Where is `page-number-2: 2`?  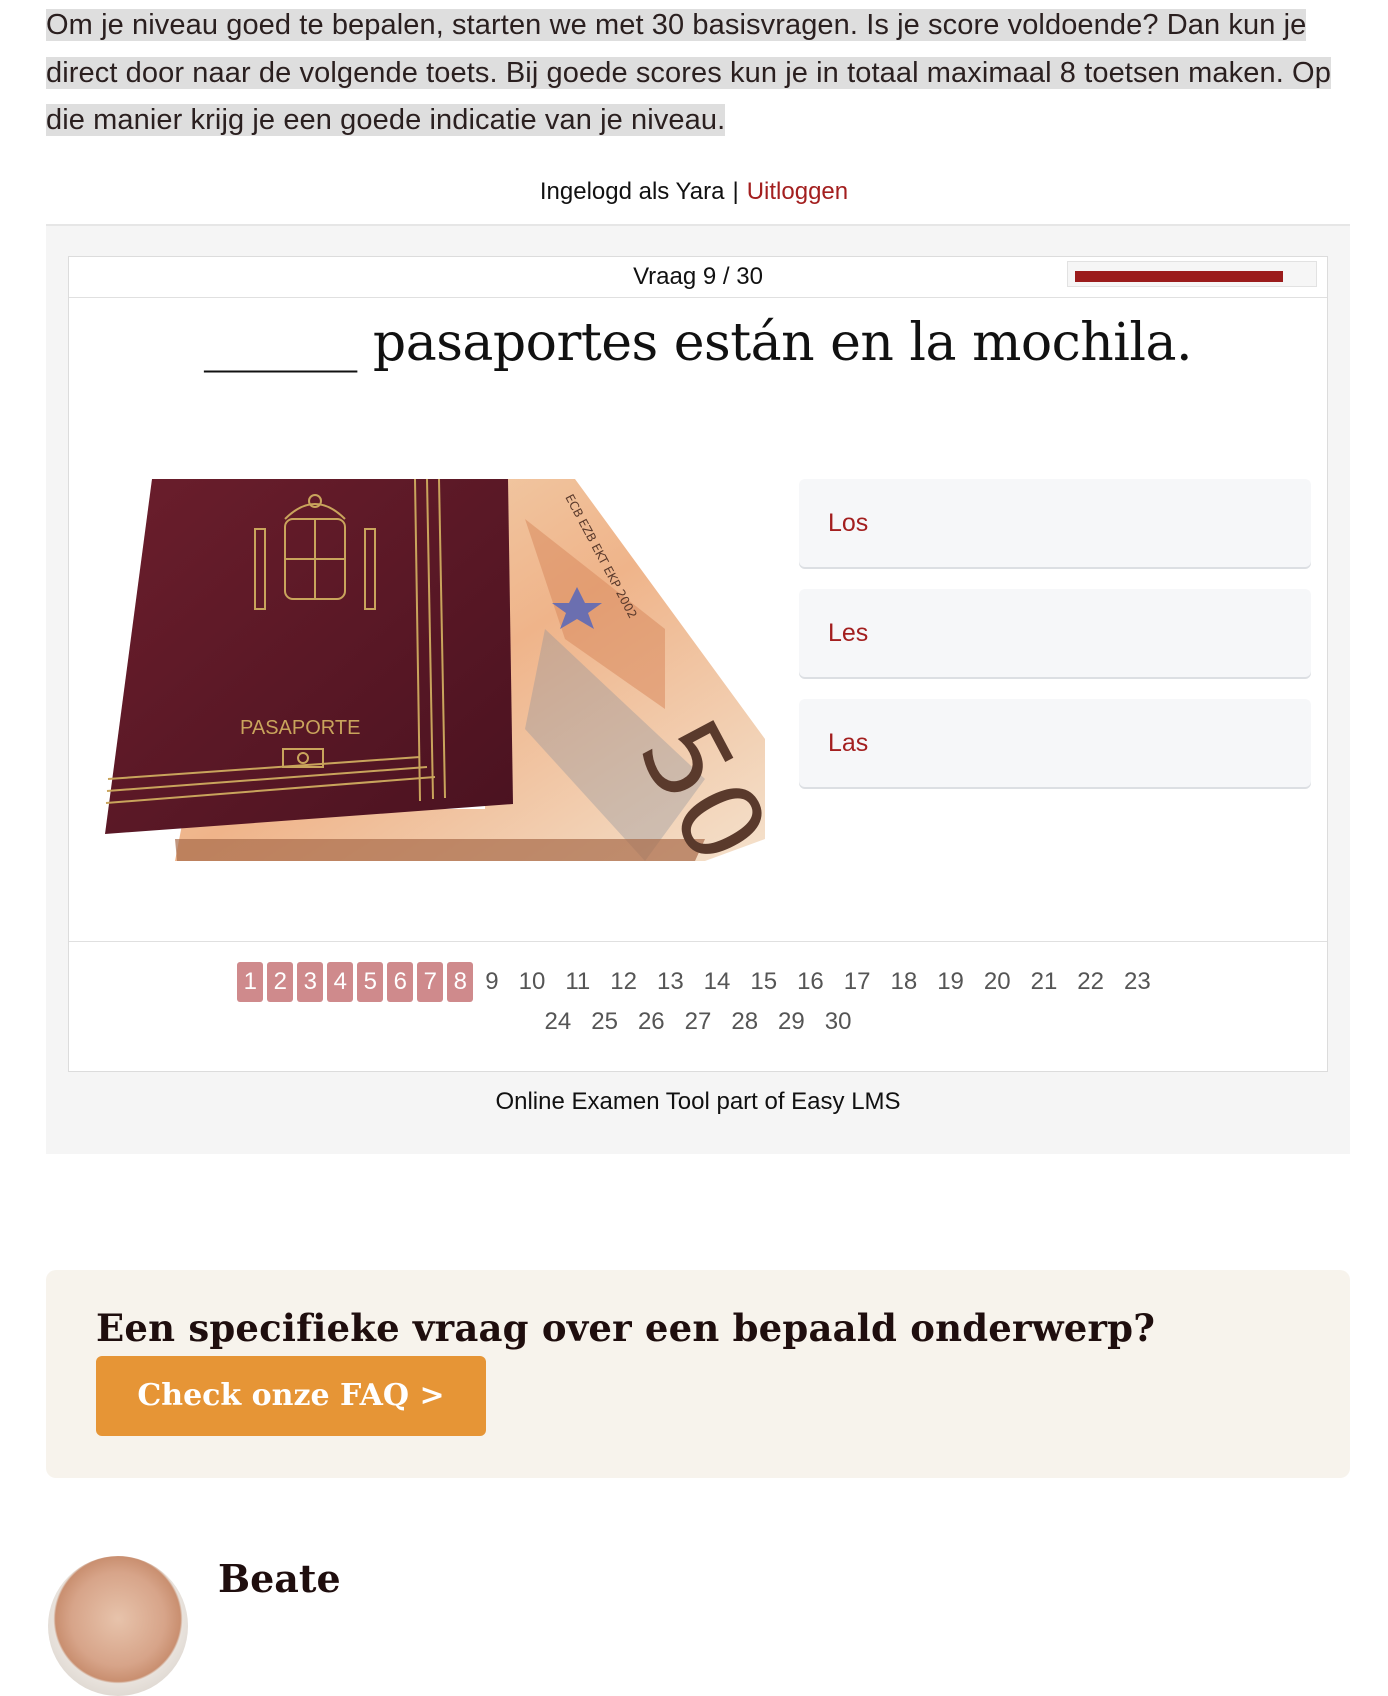 page-number-2: 2 is located at coordinates (280, 982).